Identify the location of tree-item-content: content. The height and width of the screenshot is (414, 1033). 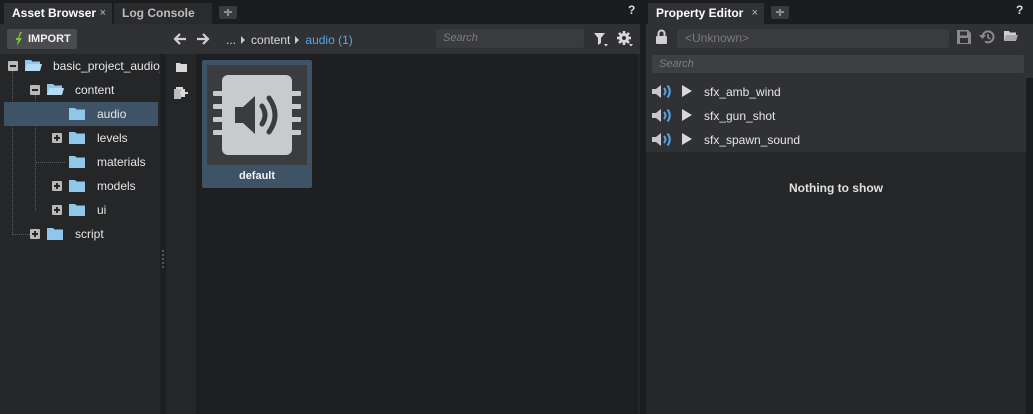
(81, 90).